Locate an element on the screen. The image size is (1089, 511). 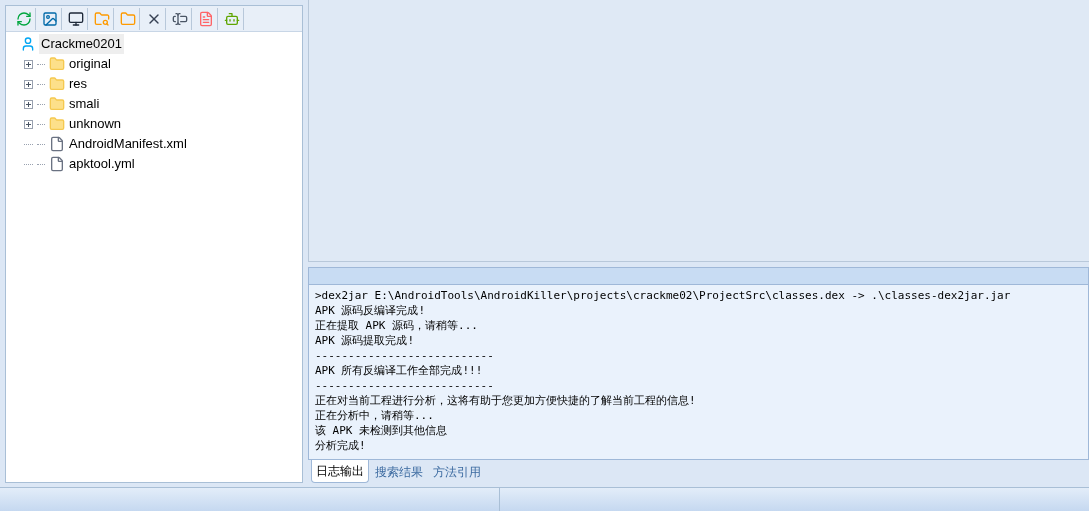
document-icon is located at coordinates (205, 18).